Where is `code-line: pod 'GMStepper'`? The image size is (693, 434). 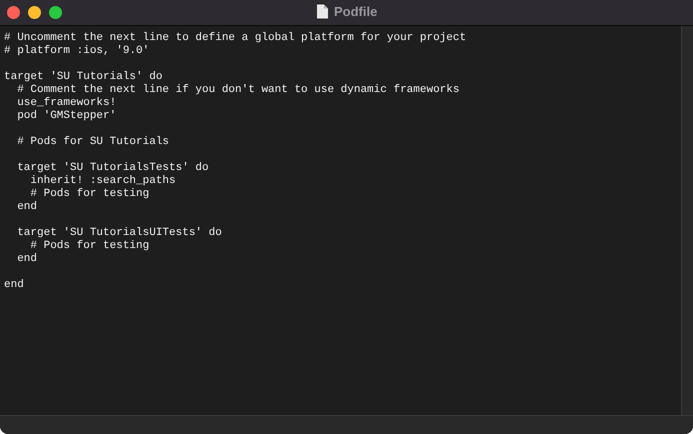 code-line: pod 'GMStepper' is located at coordinates (66, 116).